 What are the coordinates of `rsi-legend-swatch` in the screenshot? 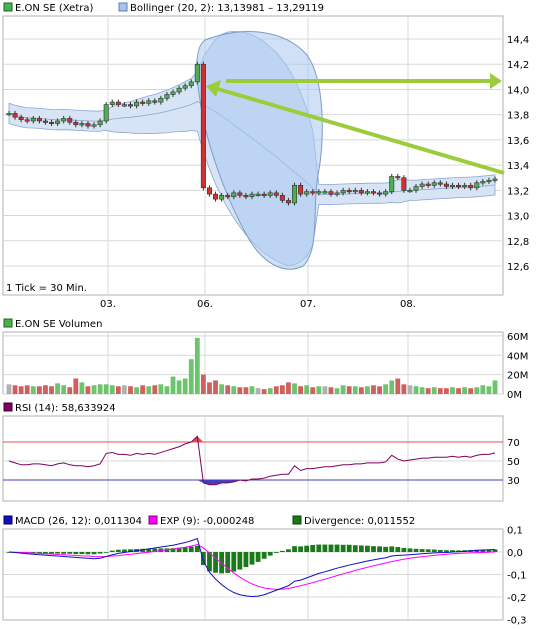 It's located at (8, 407).